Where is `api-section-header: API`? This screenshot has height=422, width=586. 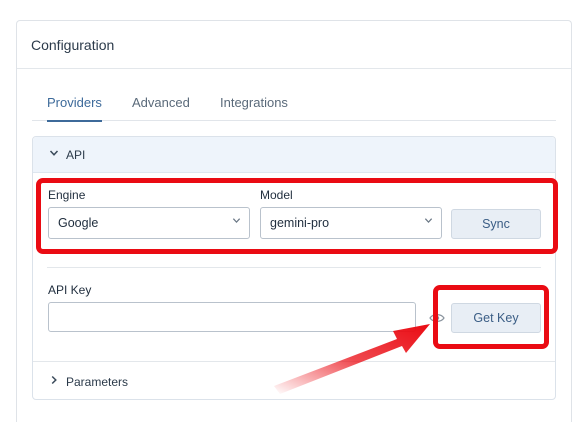 api-section-header: API is located at coordinates (294, 155).